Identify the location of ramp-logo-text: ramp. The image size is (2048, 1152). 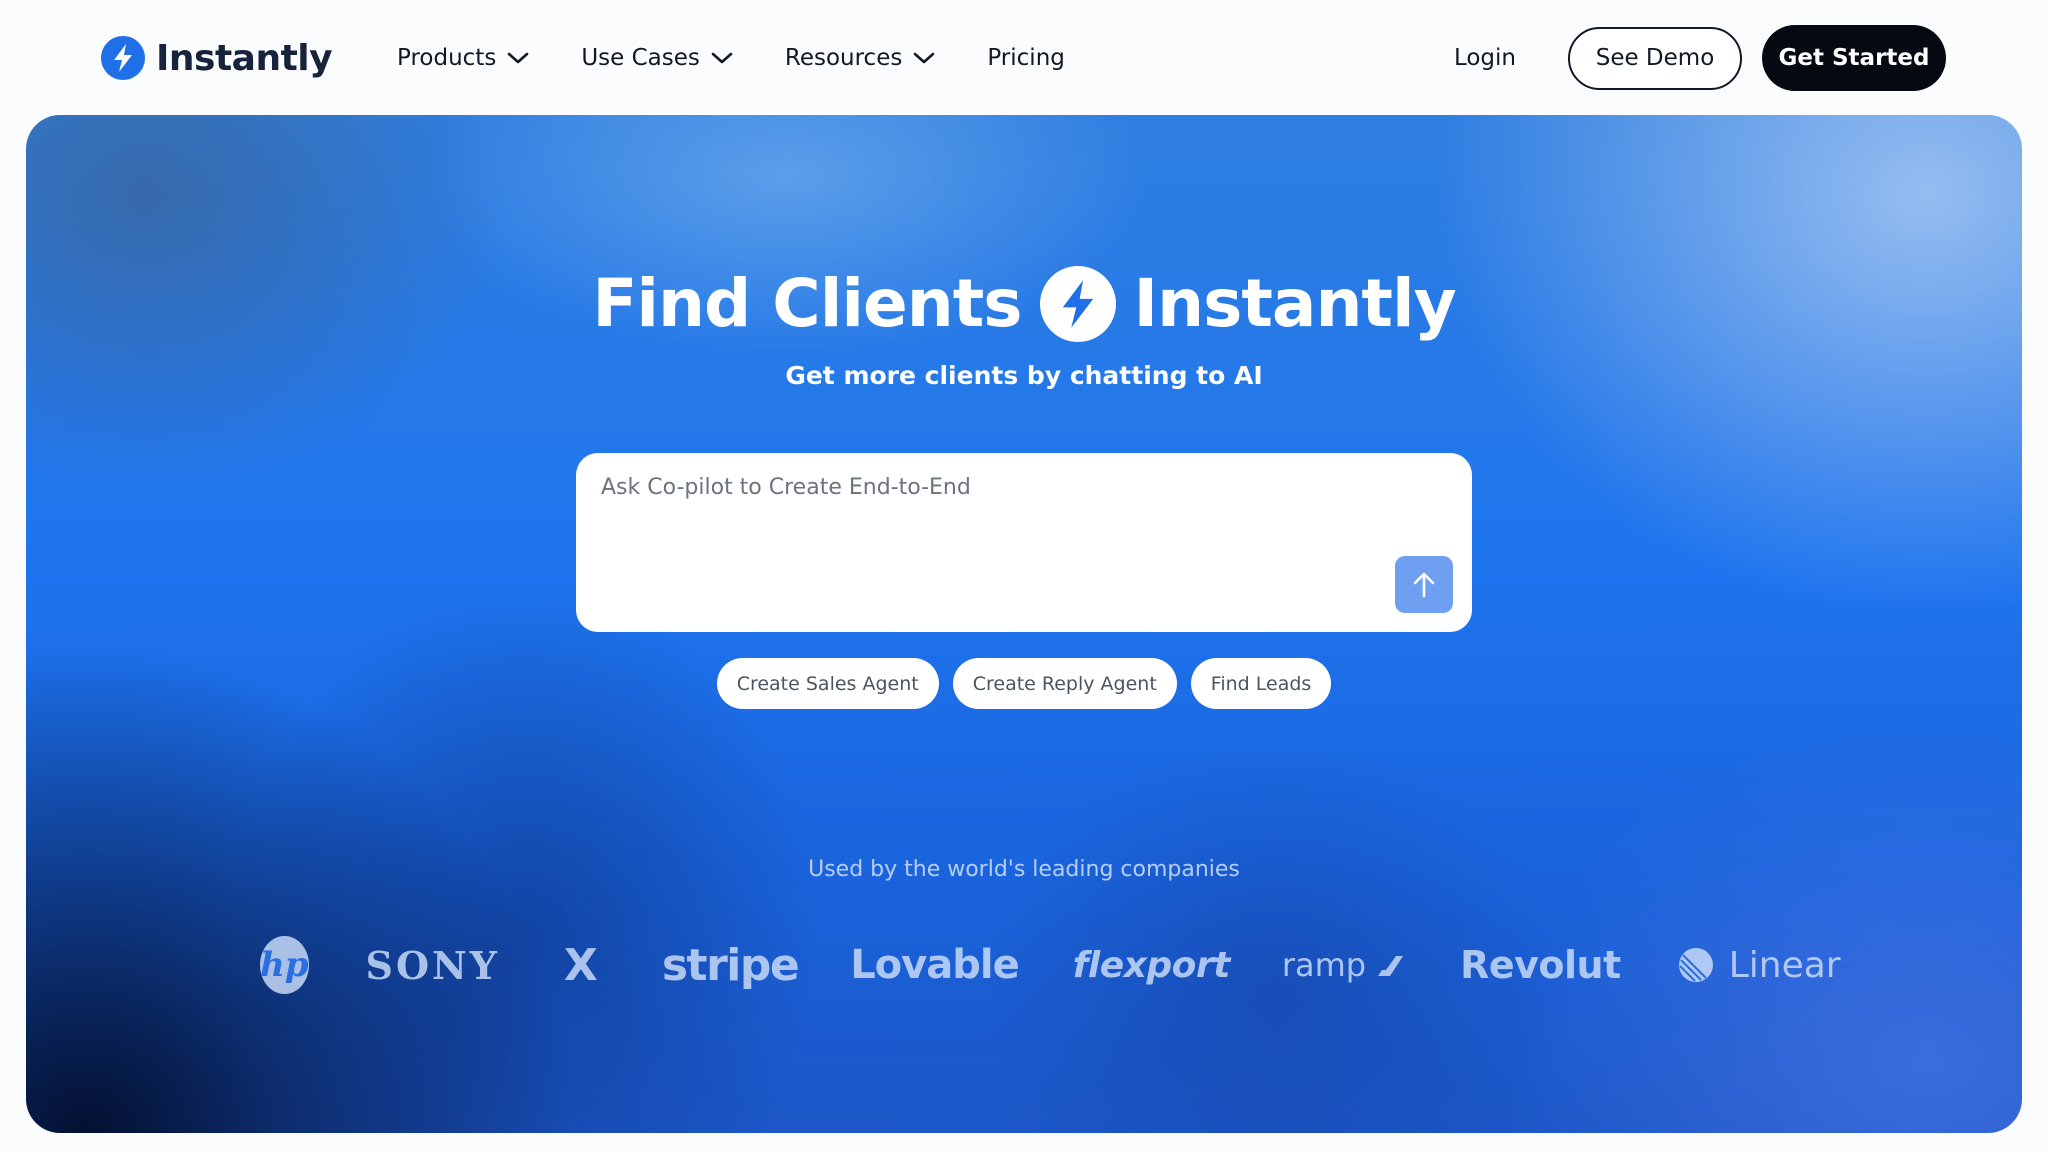
(1324, 965).